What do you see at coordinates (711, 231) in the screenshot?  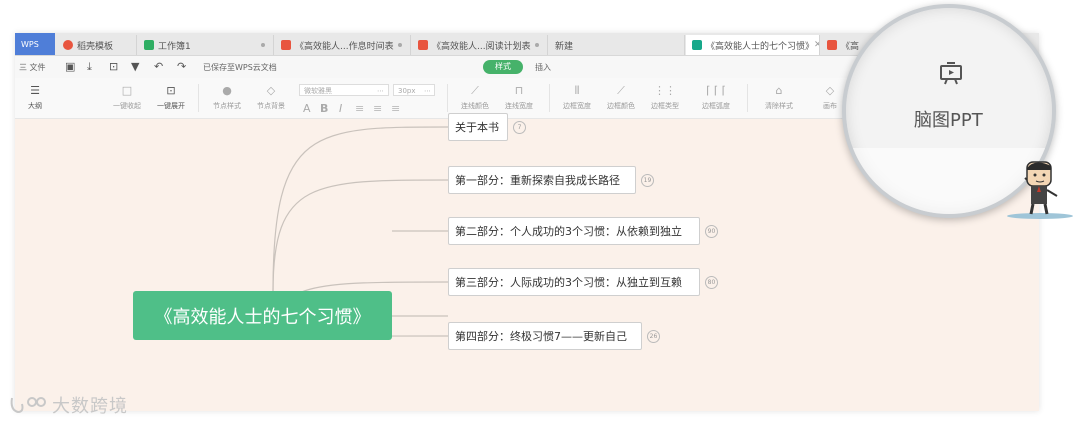 I see `child-count-badge: 90` at bounding box center [711, 231].